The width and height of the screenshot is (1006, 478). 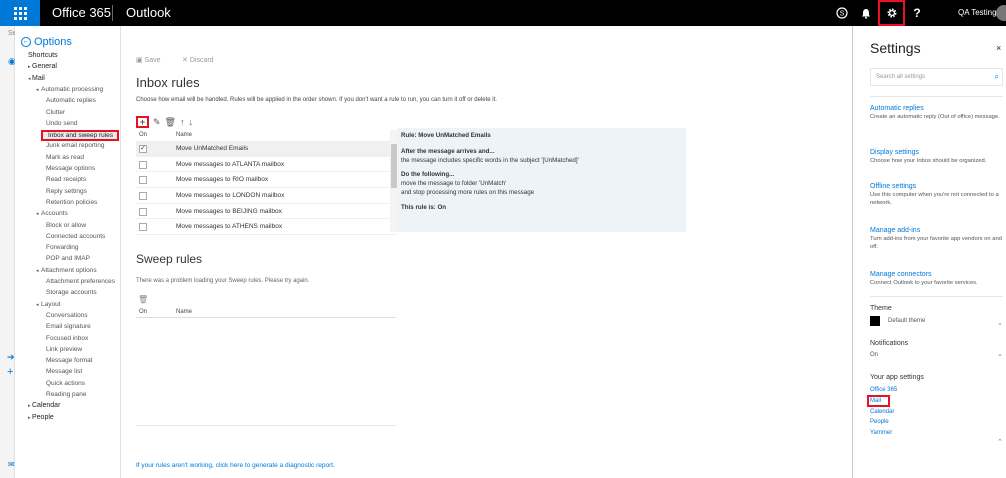 I want to click on rule-on-checkbox: ✓, so click(x=143, y=149).